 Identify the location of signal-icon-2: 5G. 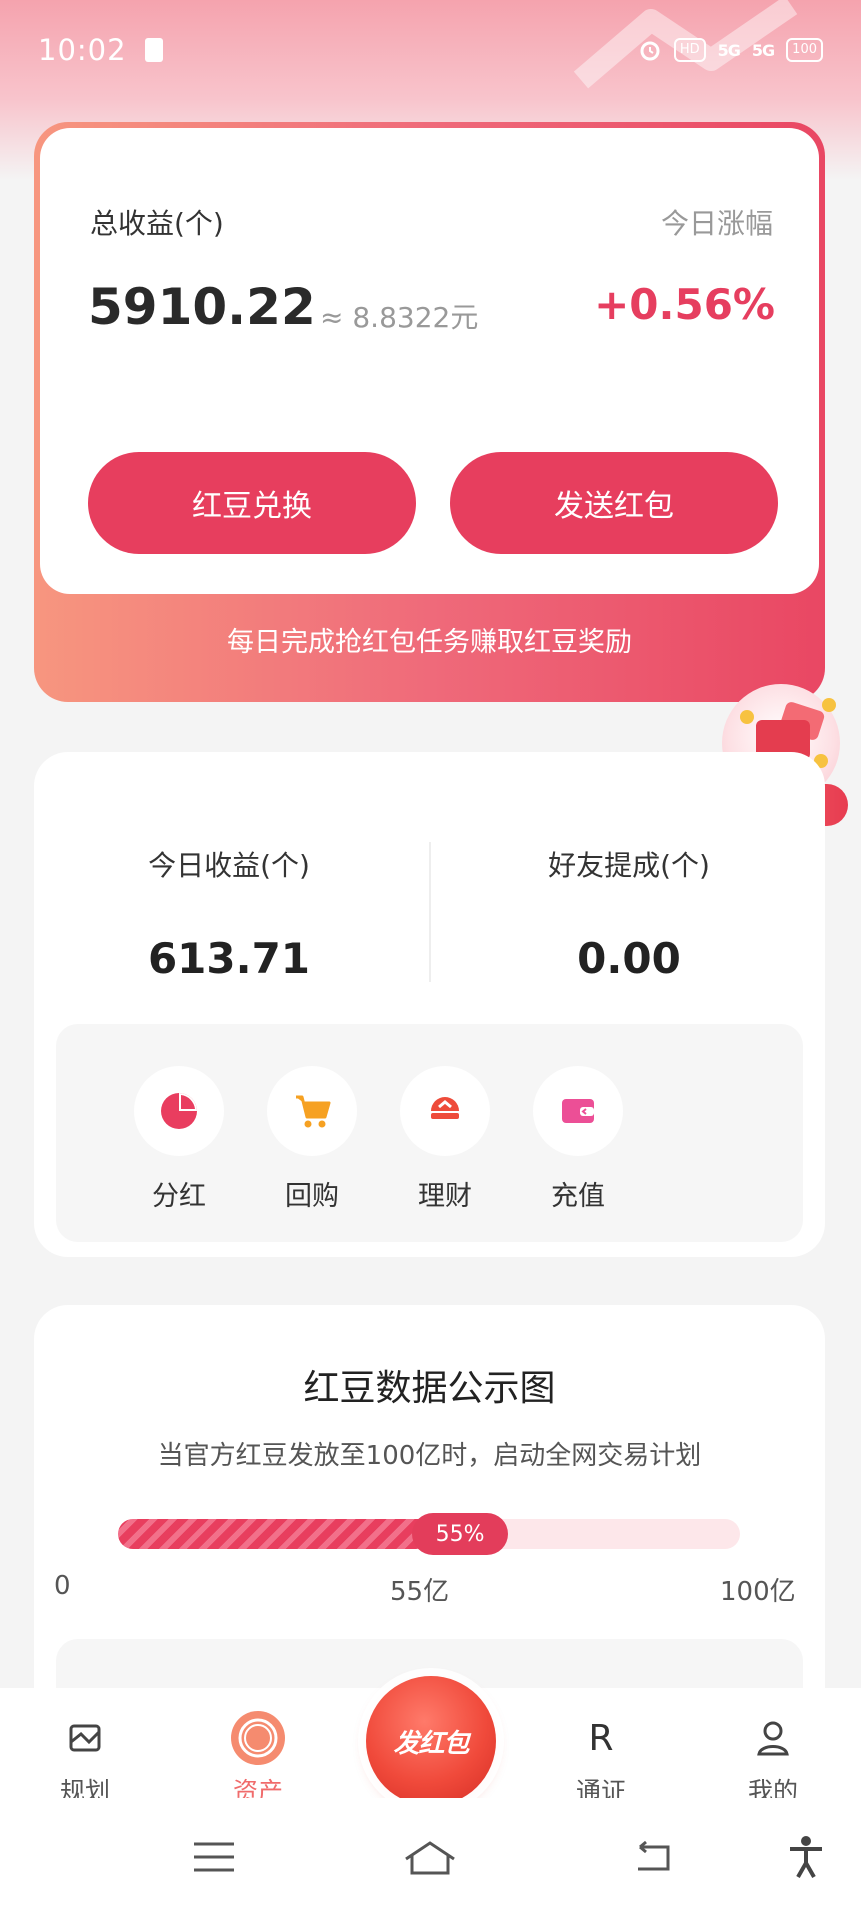
(763, 50).